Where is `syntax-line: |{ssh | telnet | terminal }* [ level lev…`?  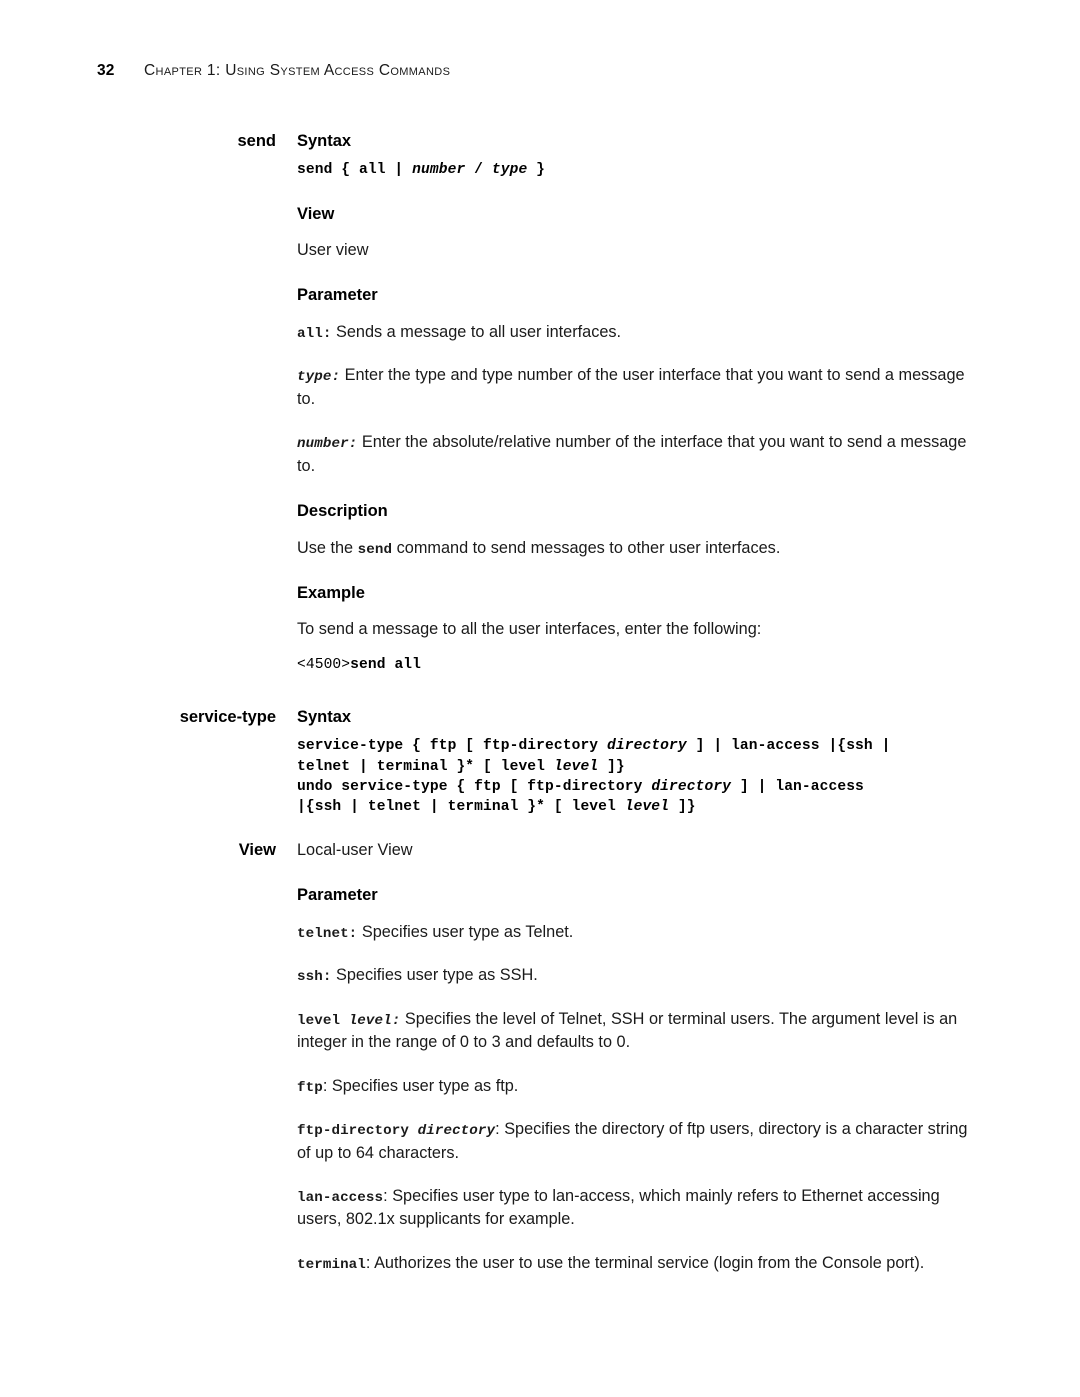 syntax-line: |{ssh | telnet | terminal }* [ level lev… is located at coordinates (634, 807).